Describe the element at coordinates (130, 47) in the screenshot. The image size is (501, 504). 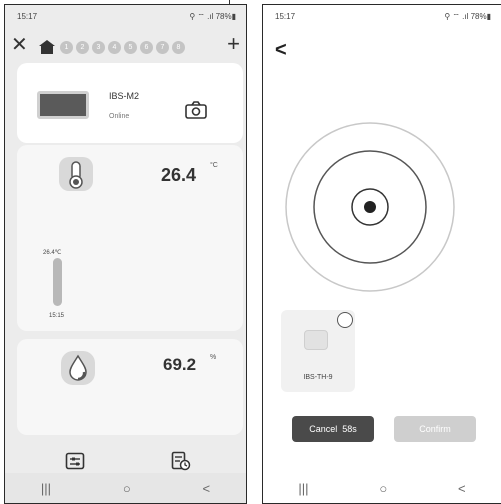
I see `device-tab: 5` at that location.